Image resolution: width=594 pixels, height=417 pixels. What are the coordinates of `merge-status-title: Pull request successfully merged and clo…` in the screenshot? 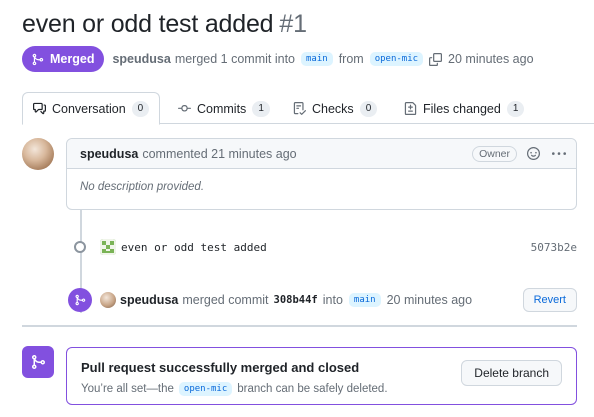 It's located at (220, 367).